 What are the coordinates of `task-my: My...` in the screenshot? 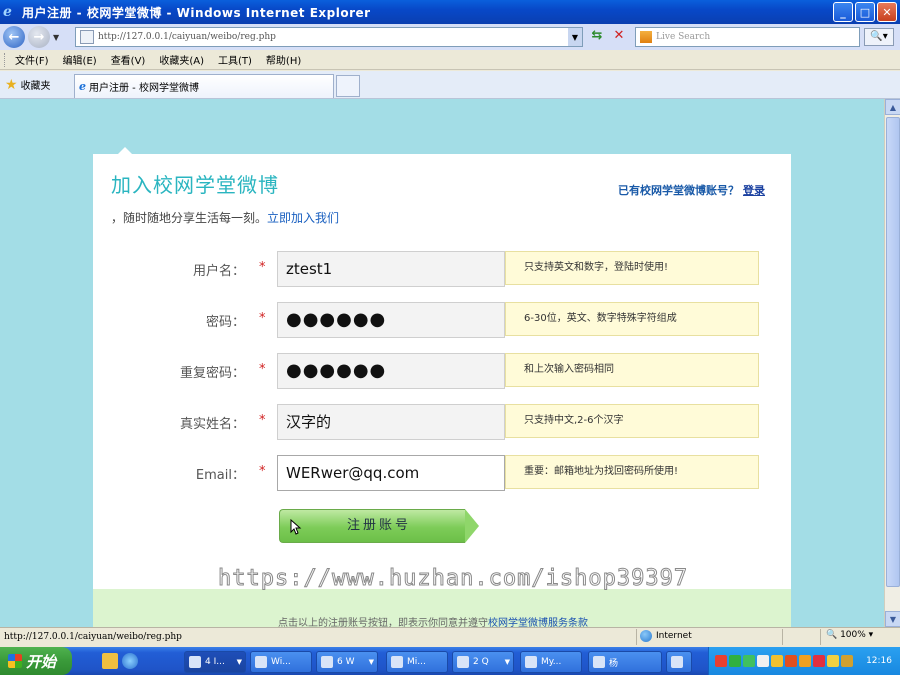 It's located at (551, 662).